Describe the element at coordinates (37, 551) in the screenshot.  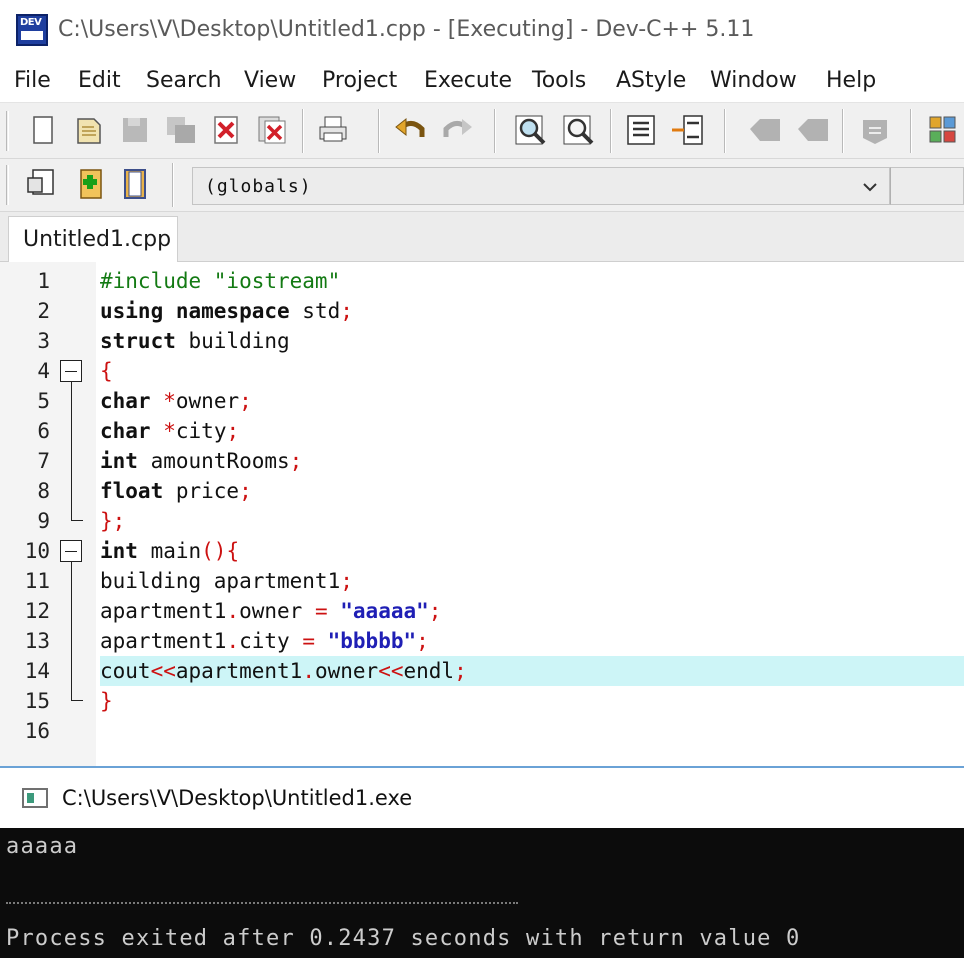
I see `line-number: 10` at that location.